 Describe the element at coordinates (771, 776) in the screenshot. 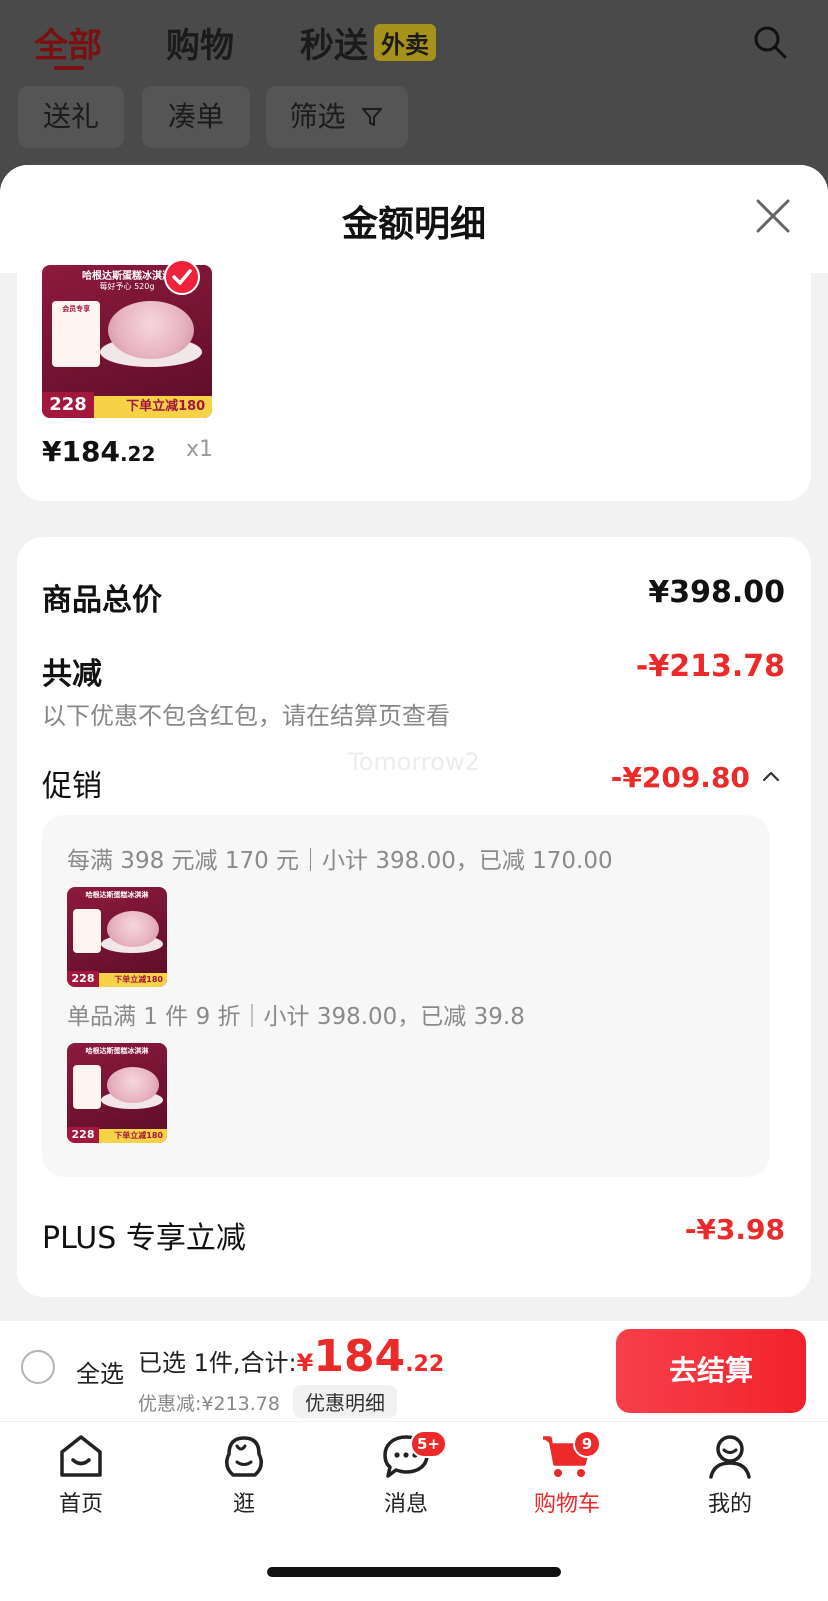

I see `chevron-up-icon` at that location.